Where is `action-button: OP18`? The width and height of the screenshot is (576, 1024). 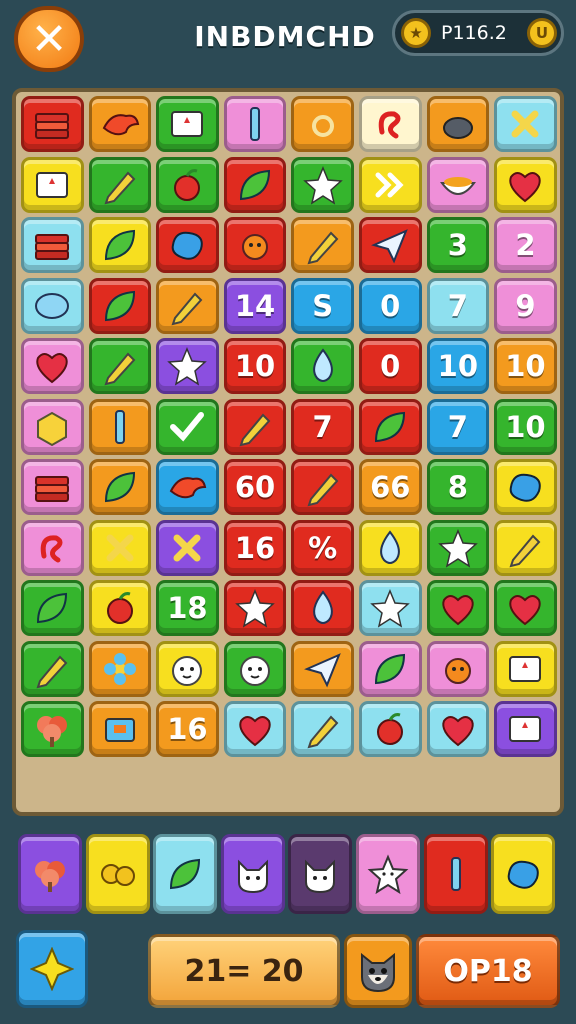 action-button: OP18 is located at coordinates (488, 971).